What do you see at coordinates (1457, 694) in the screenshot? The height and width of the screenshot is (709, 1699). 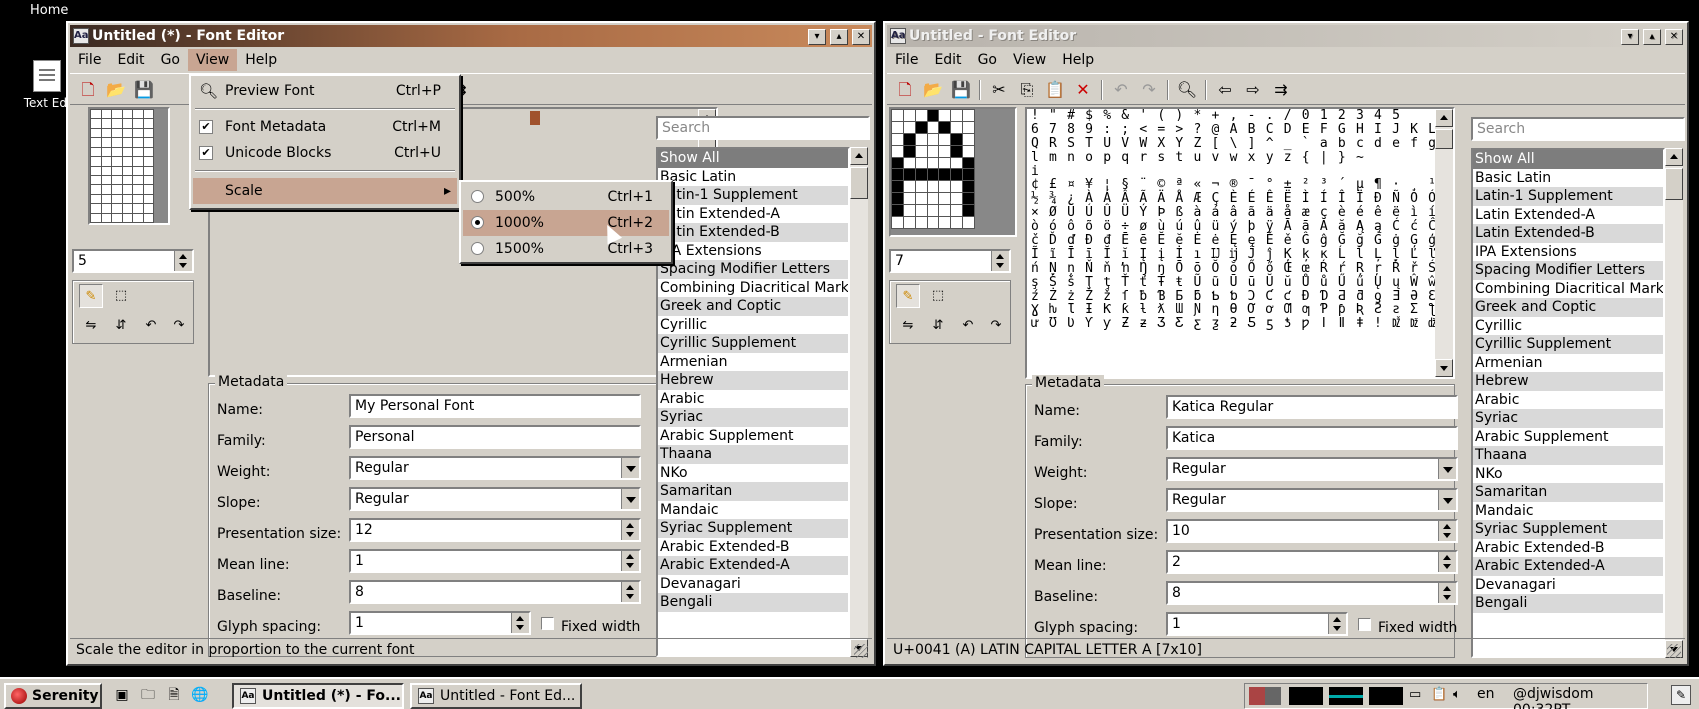 I see `volume-icon: 🔈︎` at bounding box center [1457, 694].